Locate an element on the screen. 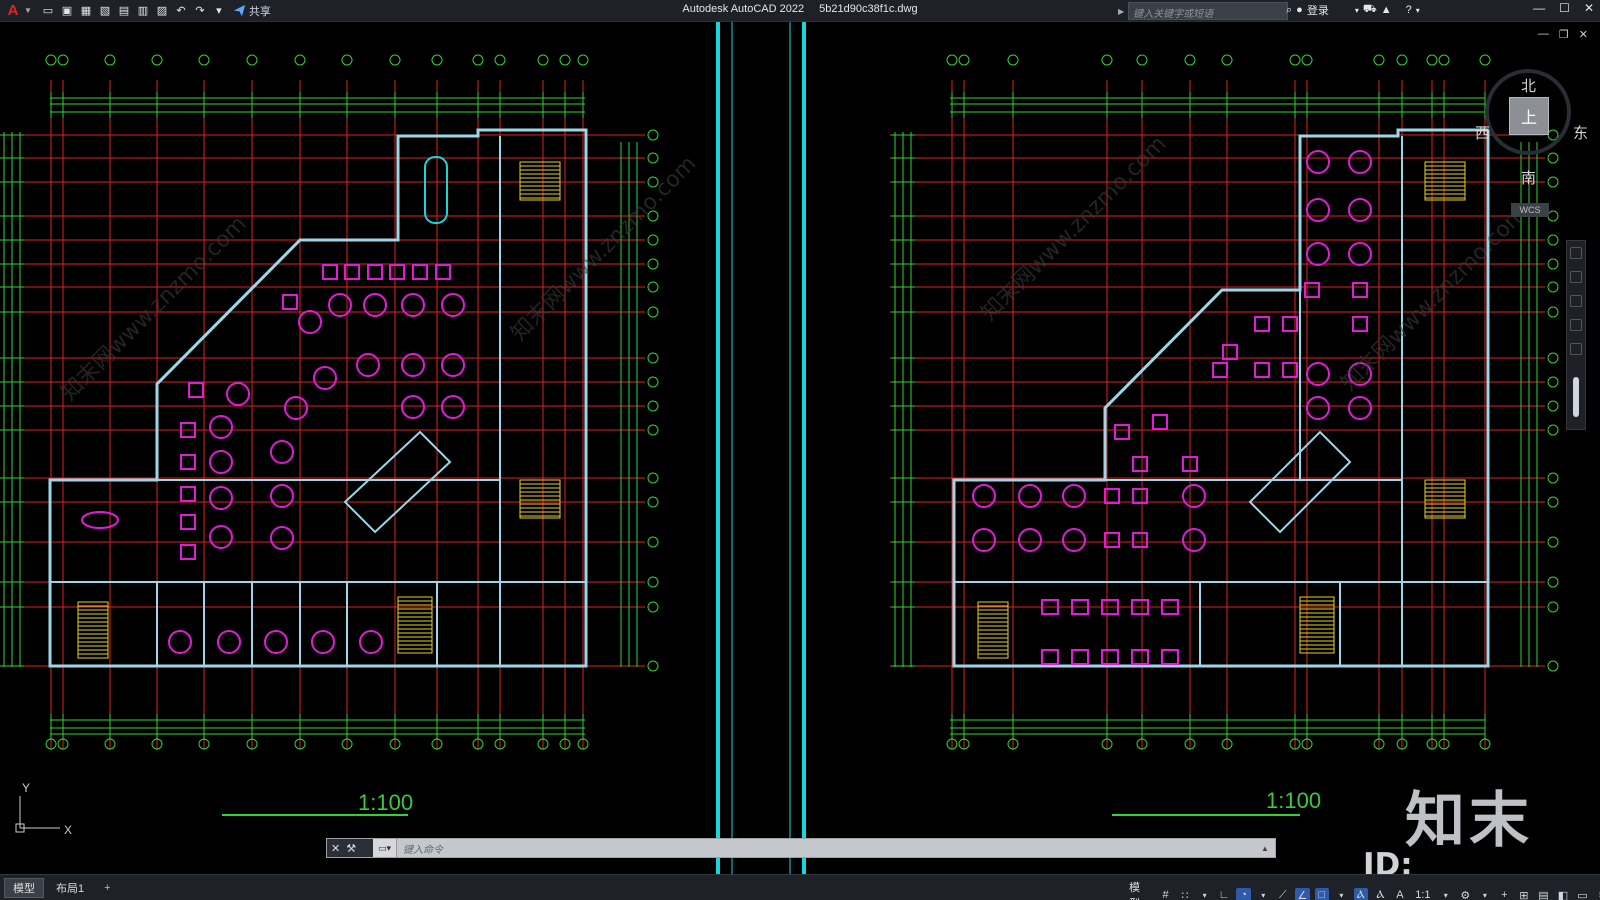 This screenshot has height=900, width=1600. cart-icon: ⛟ is located at coordinates (1370, 10).